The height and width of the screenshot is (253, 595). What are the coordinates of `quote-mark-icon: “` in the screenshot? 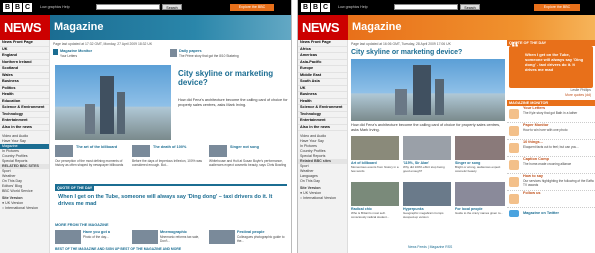 It's located at (515, 48).